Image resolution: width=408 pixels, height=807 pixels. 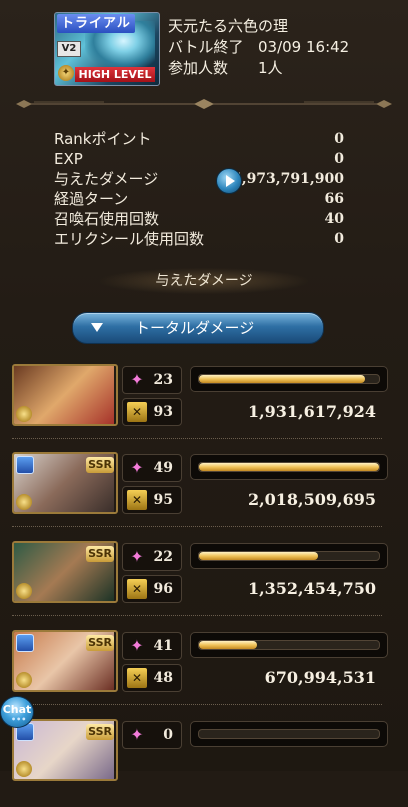 I want to click on quest-info: 天元たる六色の理 バトル終了 03/09 16:42 参加人数 1人, so click(x=258, y=47).